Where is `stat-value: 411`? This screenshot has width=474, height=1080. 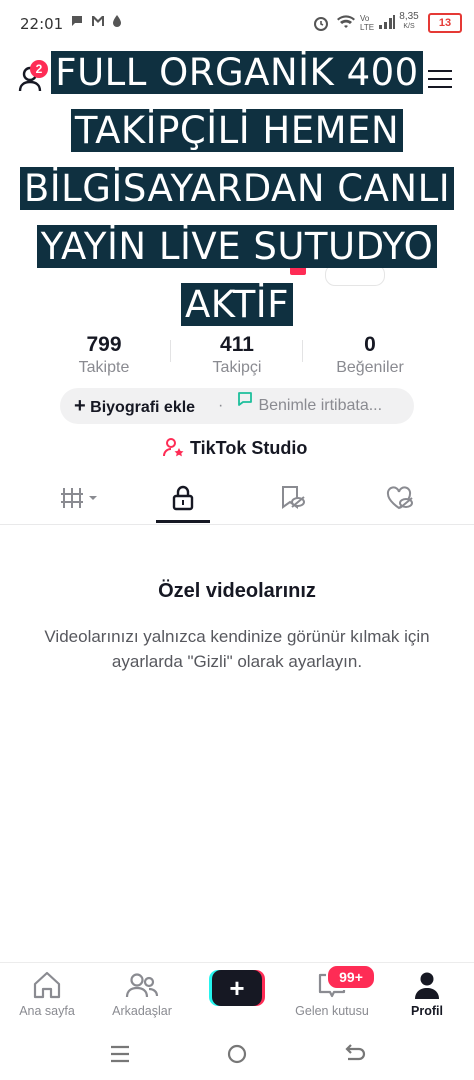 stat-value: 411 is located at coordinates (237, 344).